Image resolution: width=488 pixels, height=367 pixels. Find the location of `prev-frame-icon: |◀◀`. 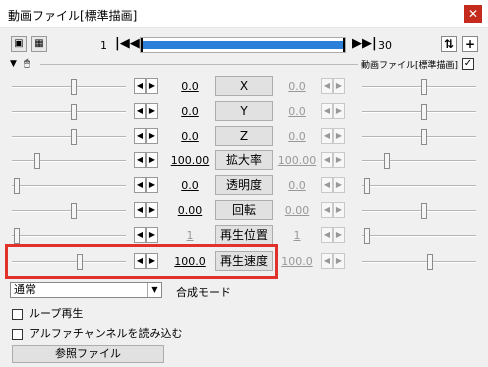

prev-frame-icon: |◀◀ is located at coordinates (127, 44).